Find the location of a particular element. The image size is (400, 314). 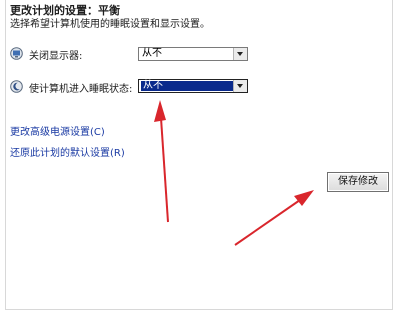

sleep-value: 从不 is located at coordinates (187, 86).